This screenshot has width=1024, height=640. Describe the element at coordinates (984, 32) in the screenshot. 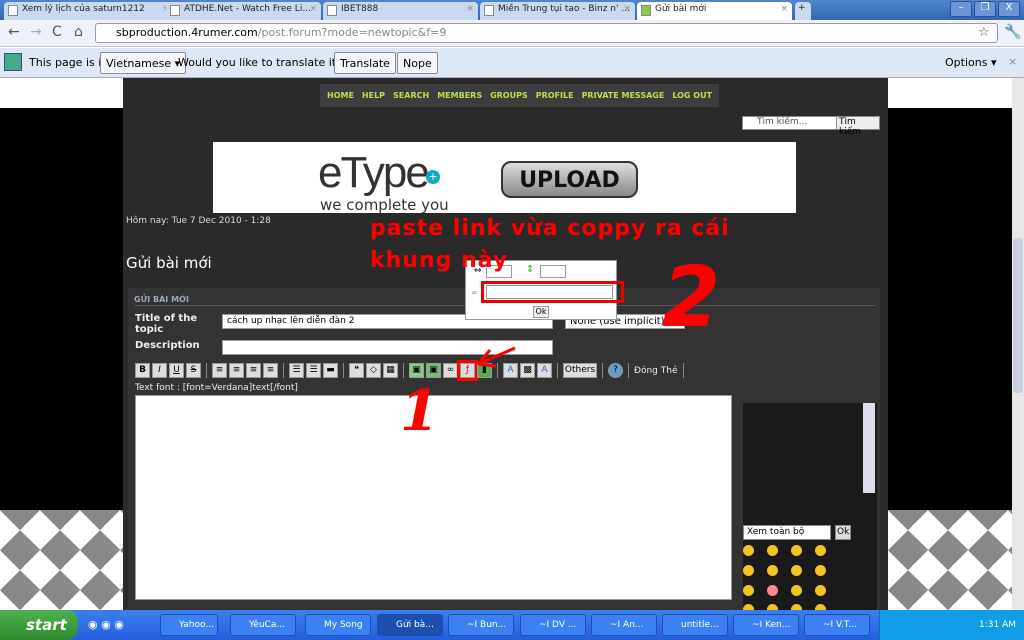

I see `star-icon: ☆` at that location.